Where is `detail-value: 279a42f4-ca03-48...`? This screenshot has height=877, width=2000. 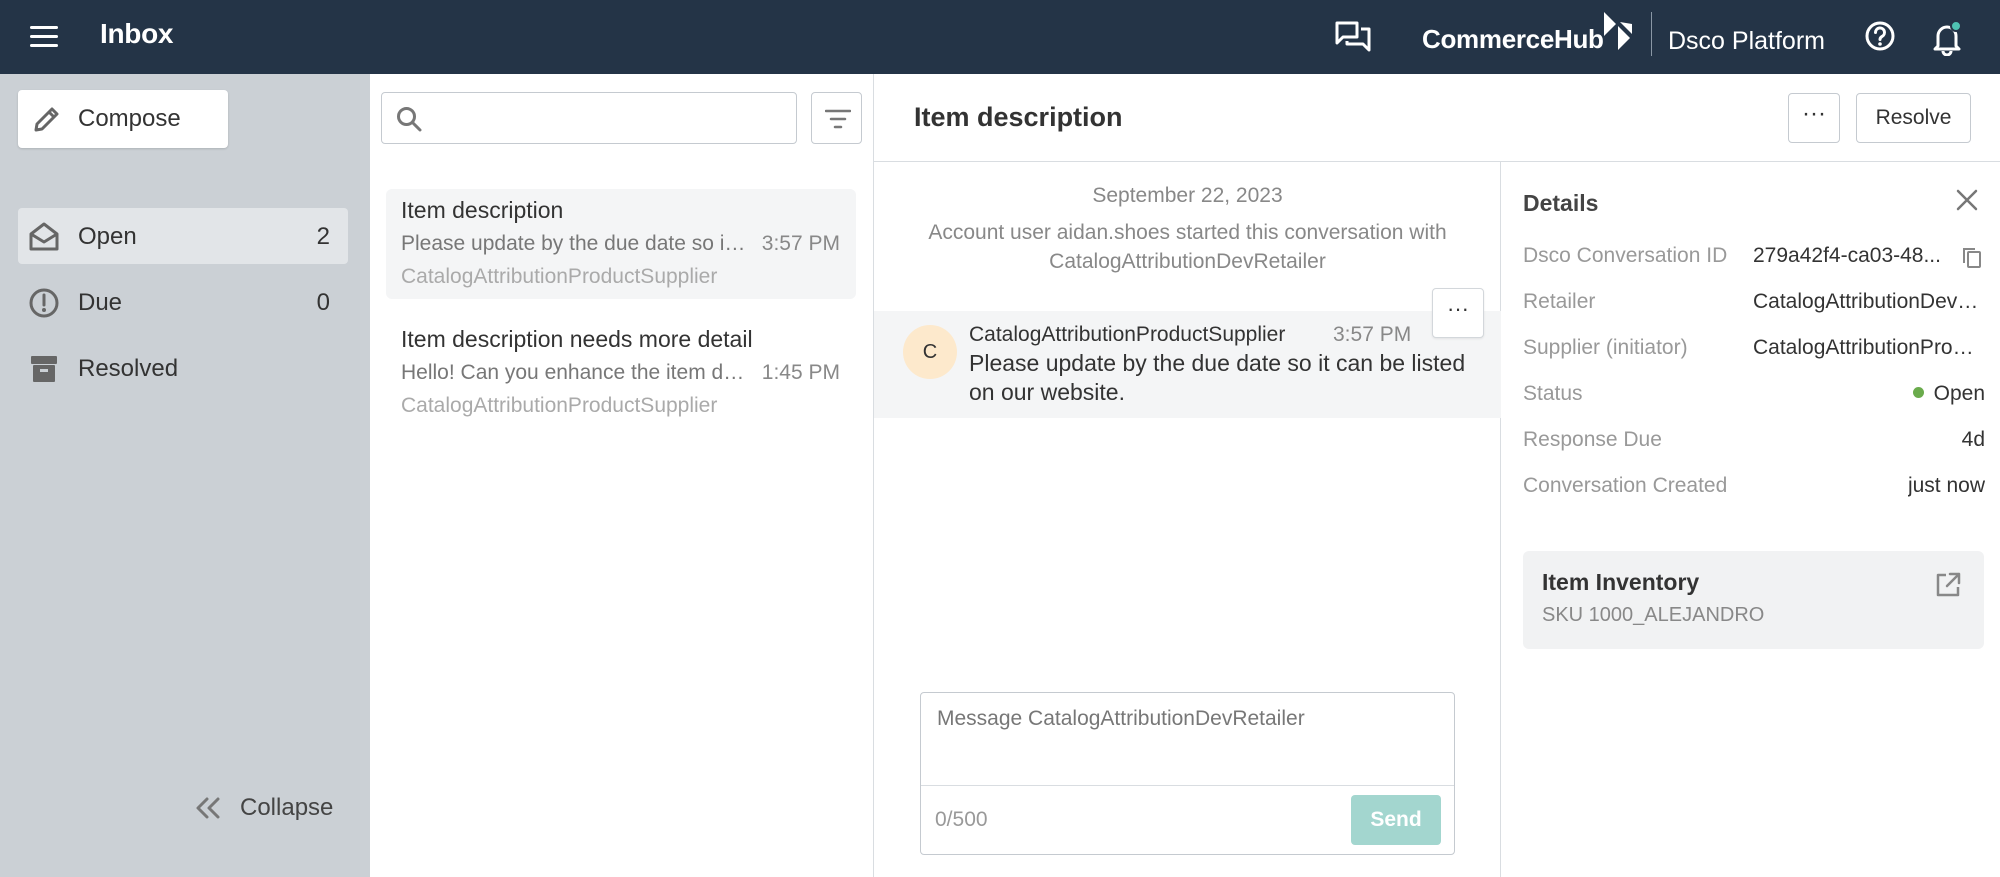
detail-value: 279a42f4-ca03-48... is located at coordinates (1847, 255).